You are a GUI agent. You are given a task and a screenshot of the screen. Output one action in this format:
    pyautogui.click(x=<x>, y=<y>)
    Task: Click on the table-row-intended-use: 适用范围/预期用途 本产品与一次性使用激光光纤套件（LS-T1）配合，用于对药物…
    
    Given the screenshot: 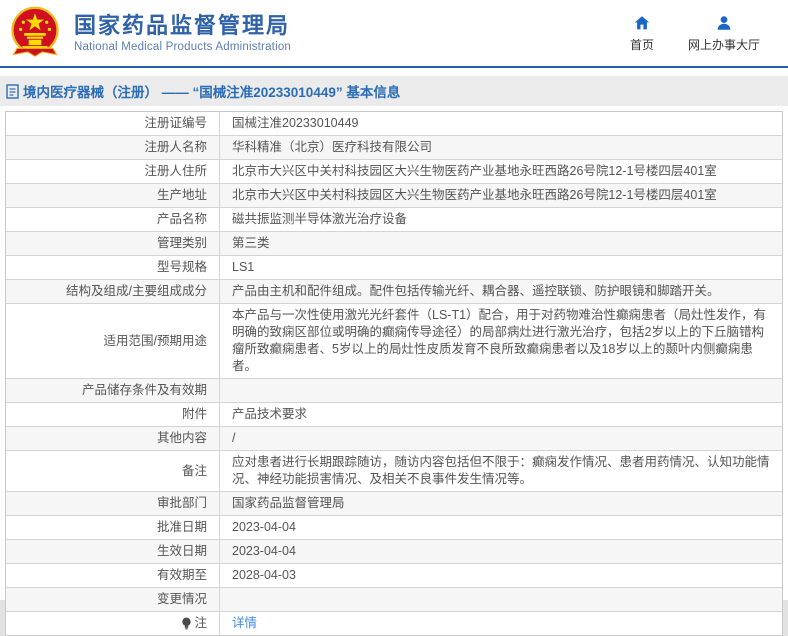 What is the action you would take?
    pyautogui.click(x=394, y=341)
    